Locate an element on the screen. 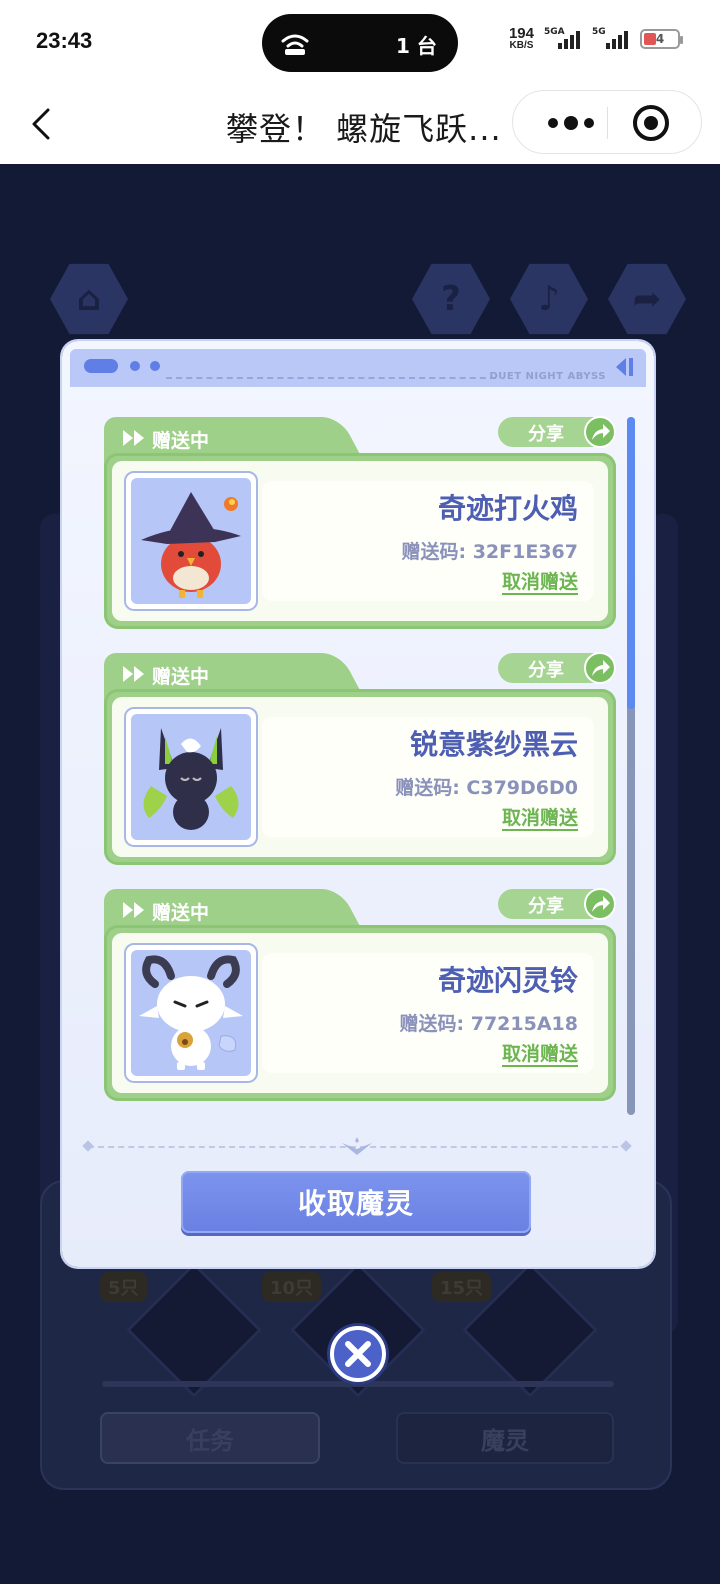 This screenshot has height=1584, width=720. home-icon: ⌂ is located at coordinates (89, 299).